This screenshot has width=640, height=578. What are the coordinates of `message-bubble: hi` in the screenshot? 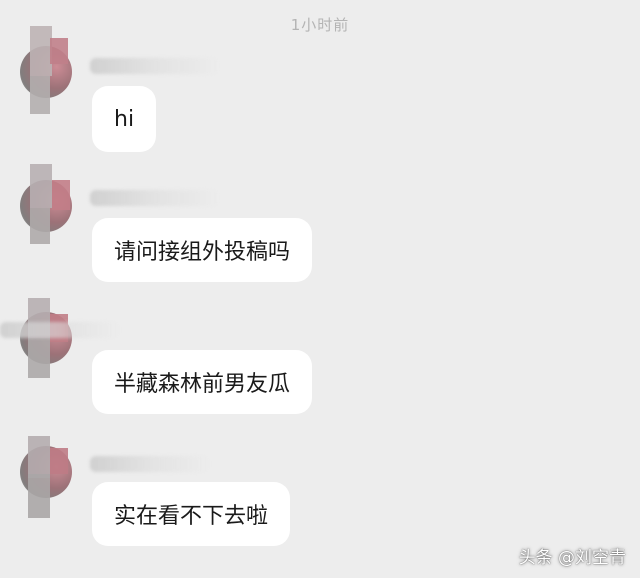 It's located at (124, 119).